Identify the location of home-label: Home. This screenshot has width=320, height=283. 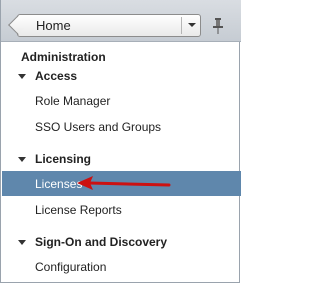
(53, 25).